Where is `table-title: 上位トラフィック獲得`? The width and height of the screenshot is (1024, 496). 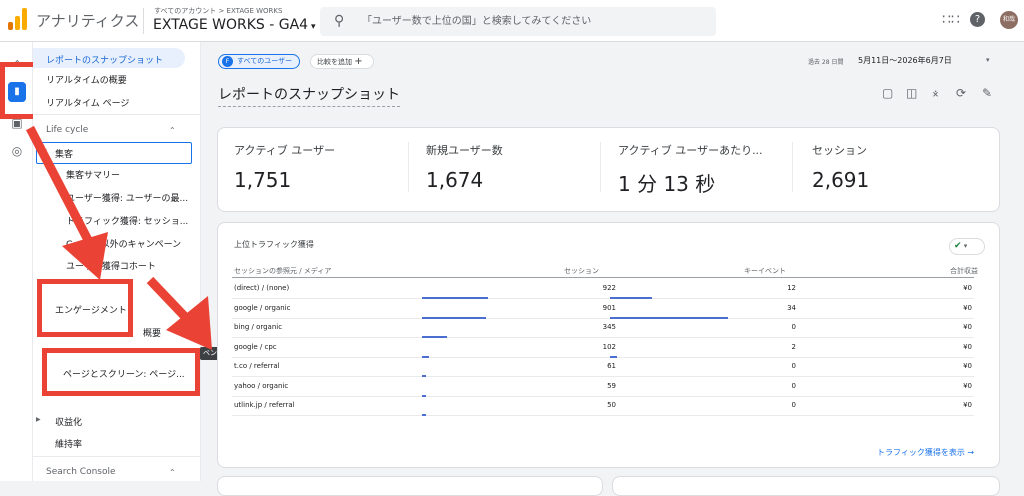
table-title: 上位トラフィック獲得 is located at coordinates (274, 244).